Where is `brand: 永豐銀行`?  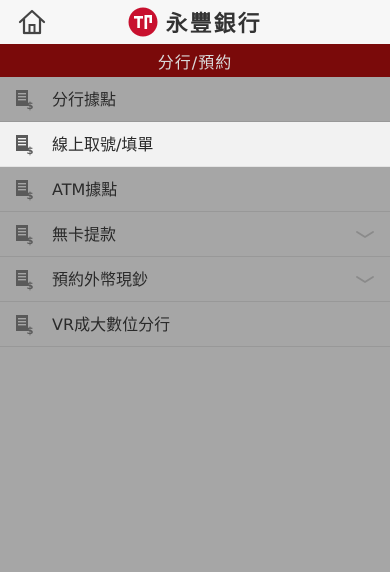 brand: 永豐銀行 is located at coordinates (195, 22).